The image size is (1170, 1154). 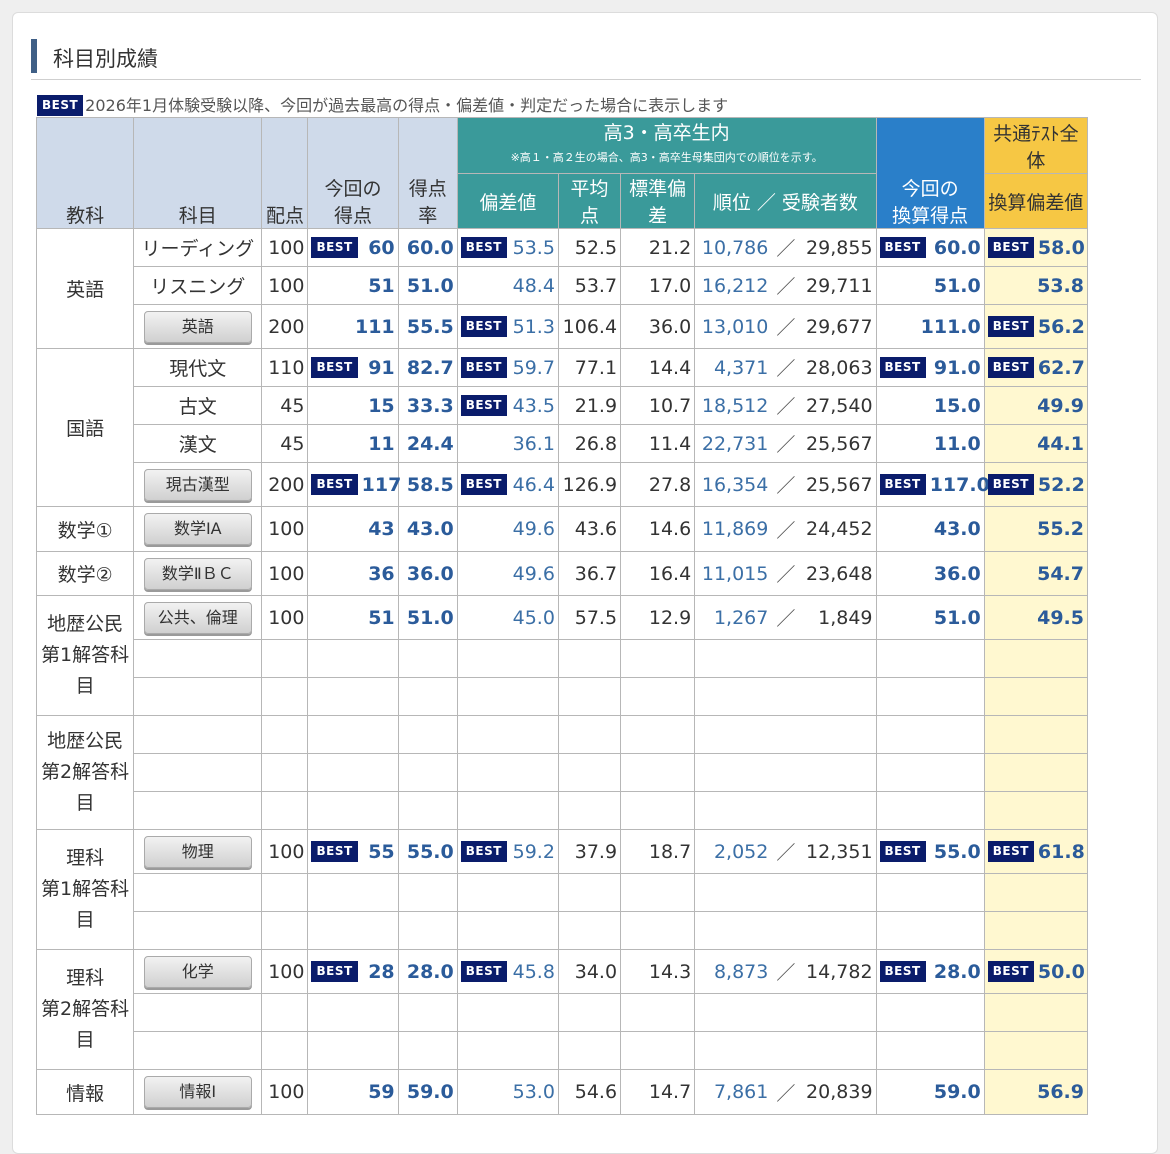 I want to click on hensa-cell: 36.1, so click(x=507, y=443).